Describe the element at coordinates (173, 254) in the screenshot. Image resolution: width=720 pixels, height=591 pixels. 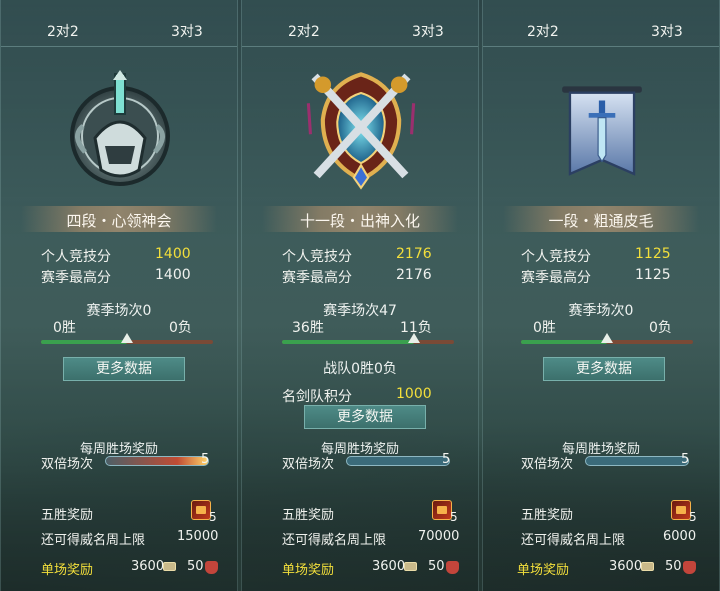
I see `personal-score-value: 1400` at that location.